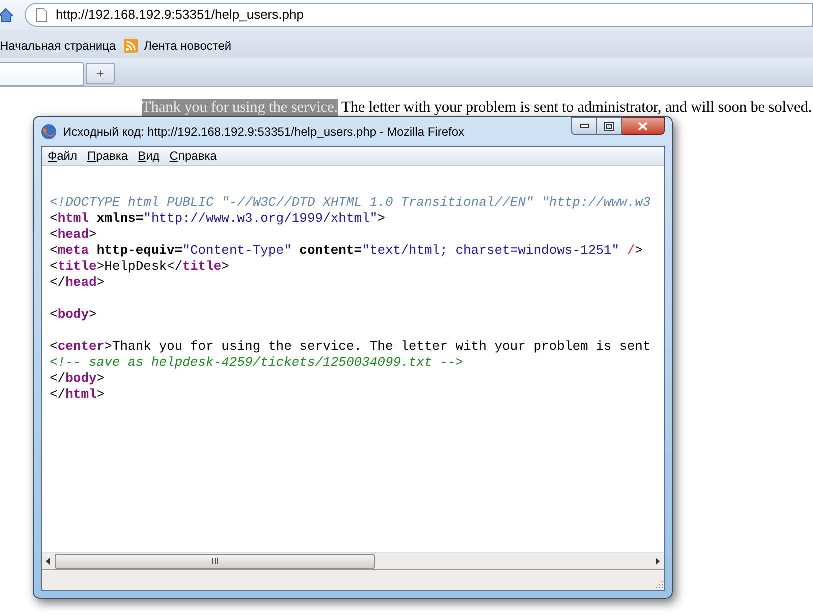 This screenshot has width=813, height=615. What do you see at coordinates (419, 15) in the screenshot?
I see `address-field: http://192.168.192.9:53351/help_users.php` at bounding box center [419, 15].